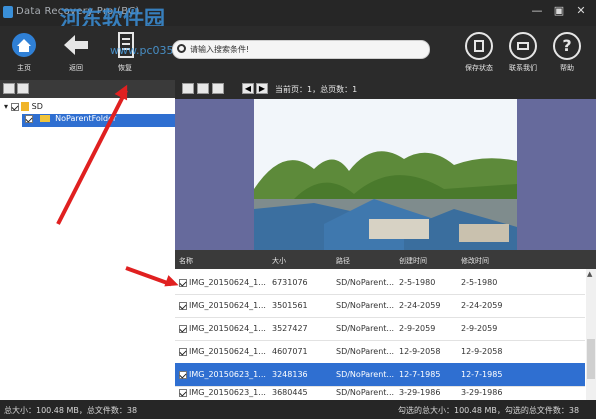 Image resolution: width=596 pixels, height=419 pixels. What do you see at coordinates (420, 374) in the screenshot?
I see `file-created: 12-7-1985` at bounding box center [420, 374].